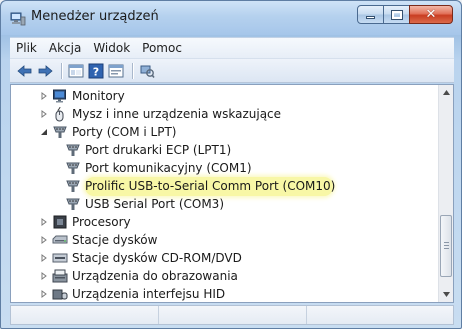 The height and width of the screenshot is (329, 462). What do you see at coordinates (446, 294) in the screenshot?
I see `scroll-down-icon` at bounding box center [446, 294].